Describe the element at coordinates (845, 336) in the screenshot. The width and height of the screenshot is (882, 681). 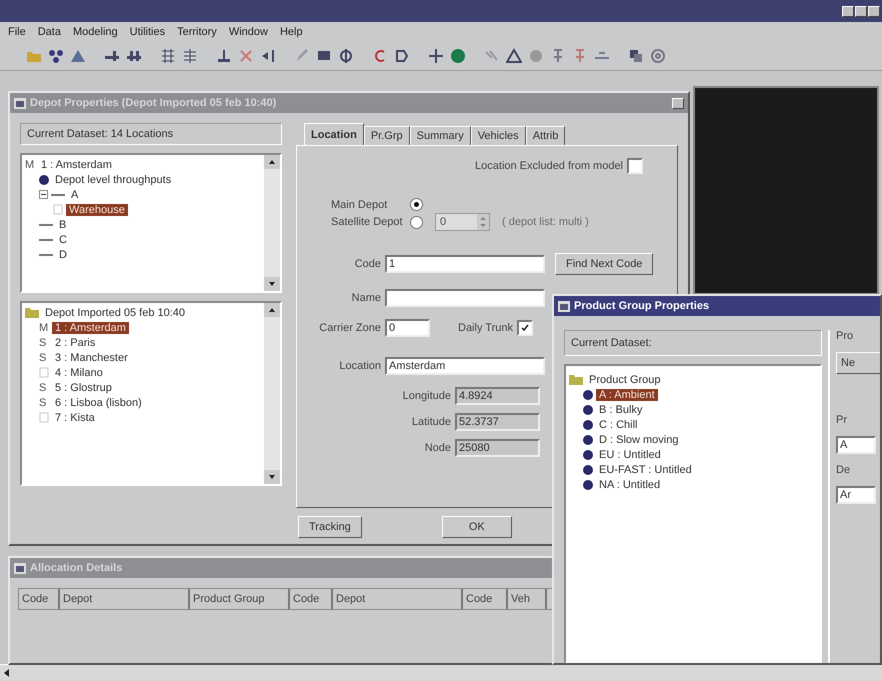
I see `panel-heading: Pro` at that location.